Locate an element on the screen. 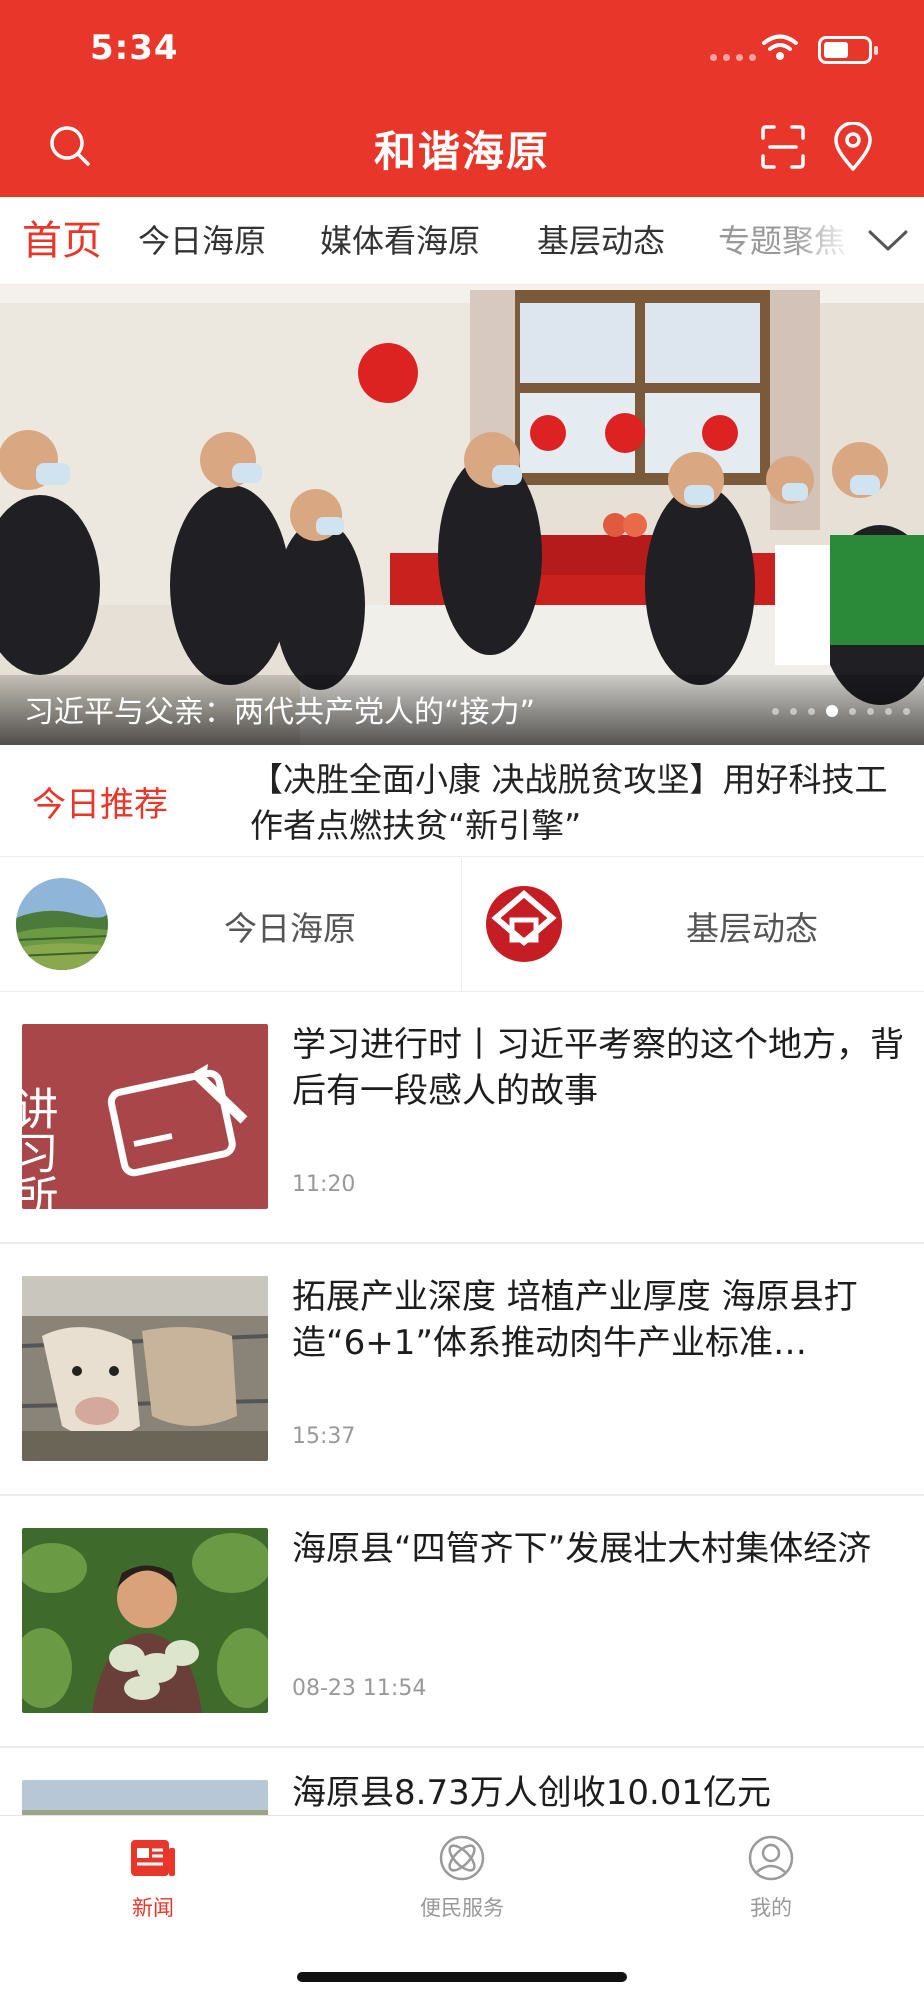  cellular-signal-icon is located at coordinates (733, 57).